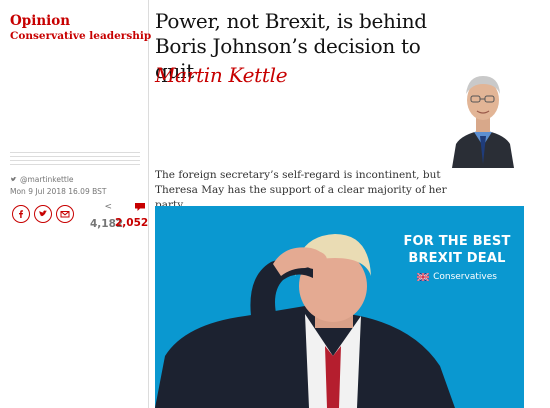  I want to click on banner-brand: Conservatives, so click(457, 277).